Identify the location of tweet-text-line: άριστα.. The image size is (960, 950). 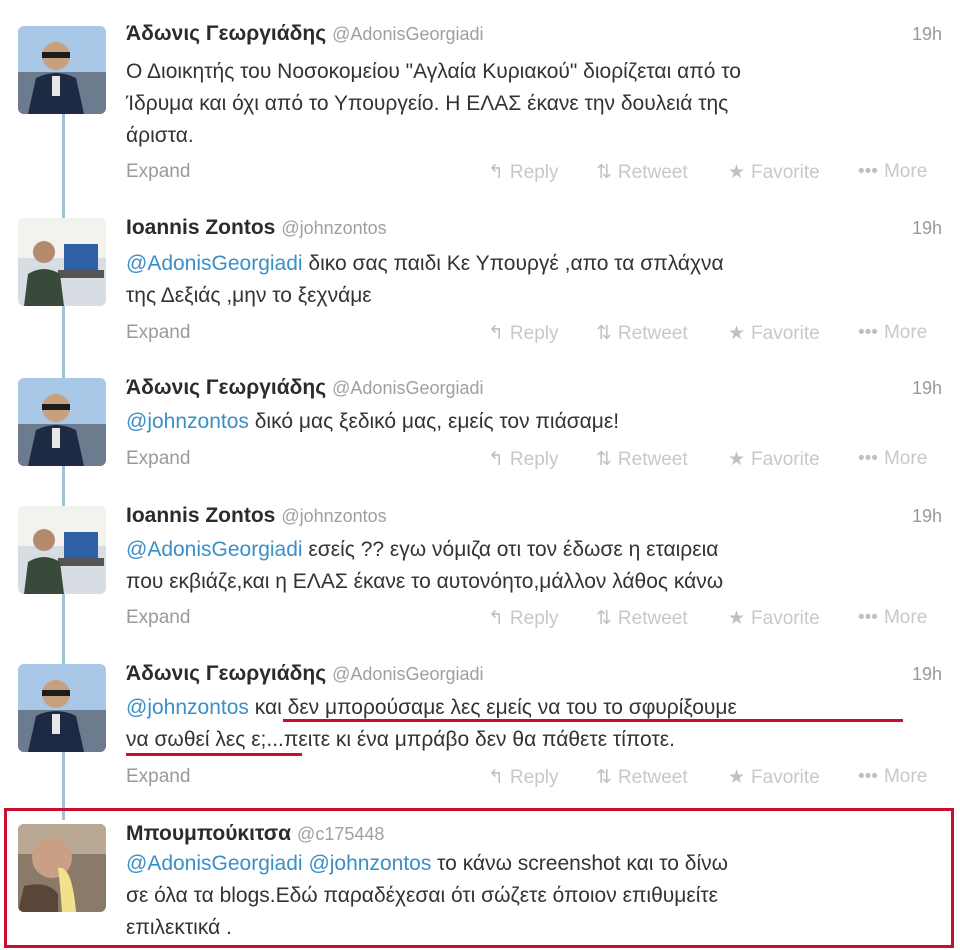
(160, 135).